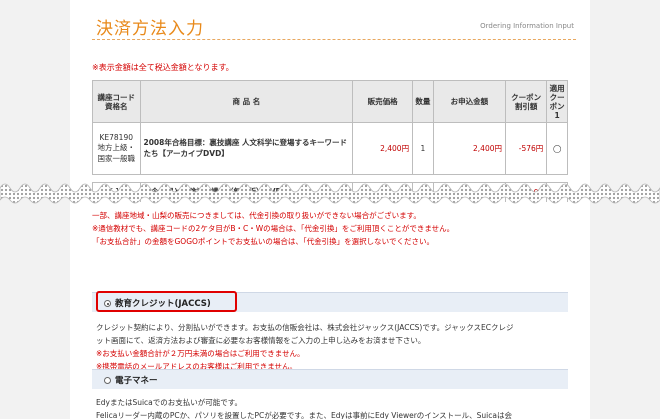 This screenshot has height=419, width=660. I want to click on header-total: お申込金額, so click(469, 101).